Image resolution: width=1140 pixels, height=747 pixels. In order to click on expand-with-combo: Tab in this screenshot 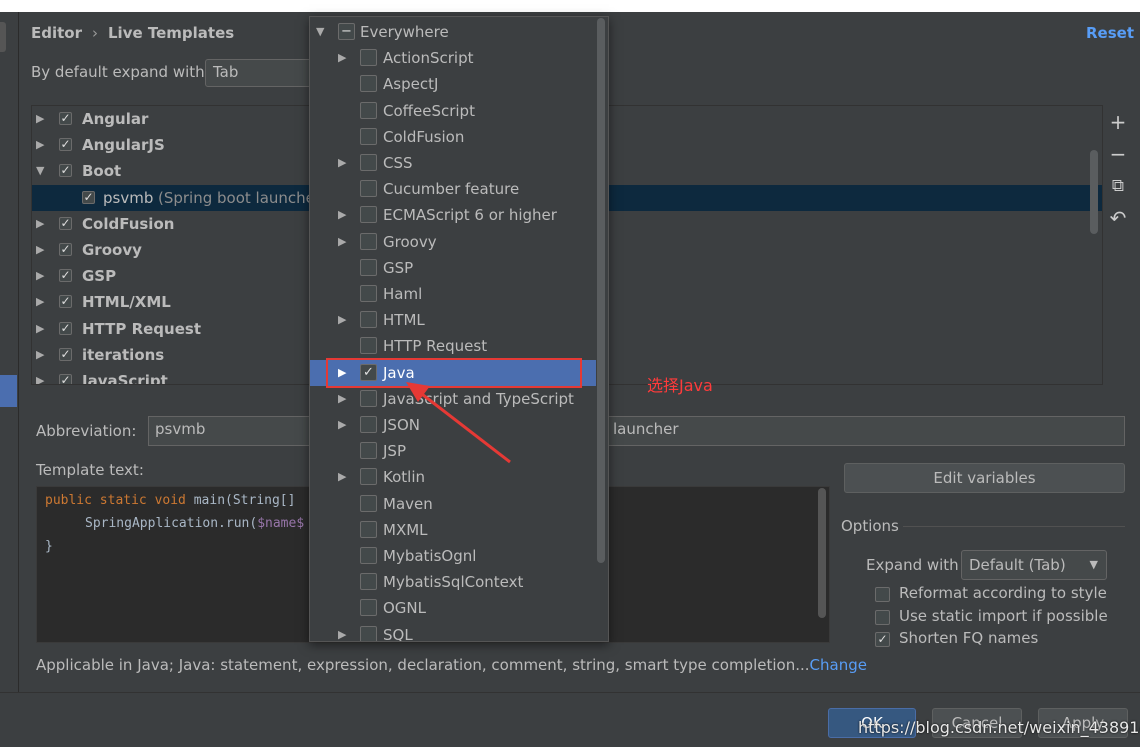, I will do `click(265, 73)`.